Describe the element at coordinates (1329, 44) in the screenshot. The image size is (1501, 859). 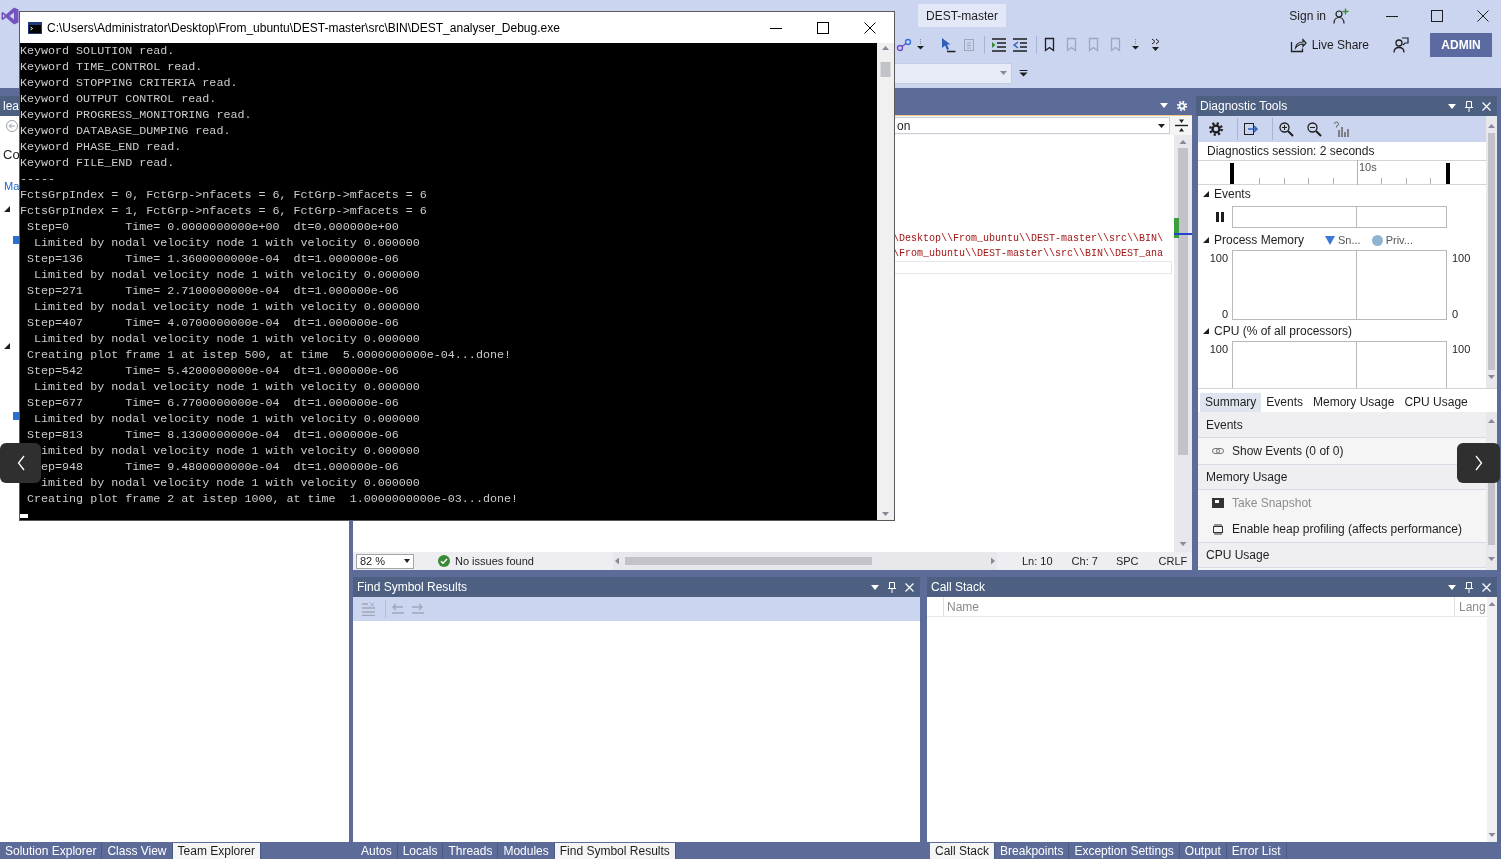
I see `live-share-button: Live Share` at that location.